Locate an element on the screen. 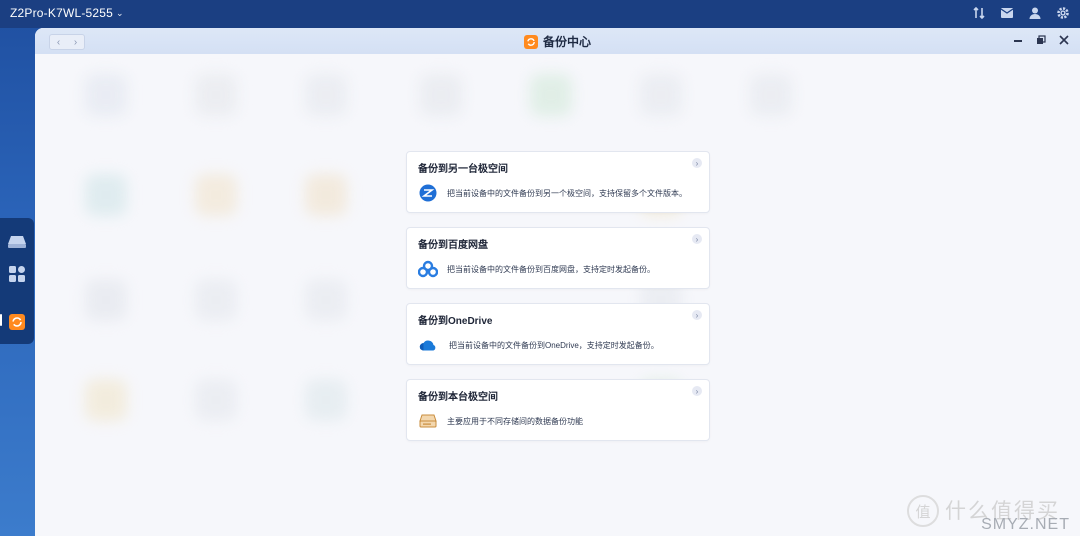  window-title: 备份中心 is located at coordinates (557, 41).